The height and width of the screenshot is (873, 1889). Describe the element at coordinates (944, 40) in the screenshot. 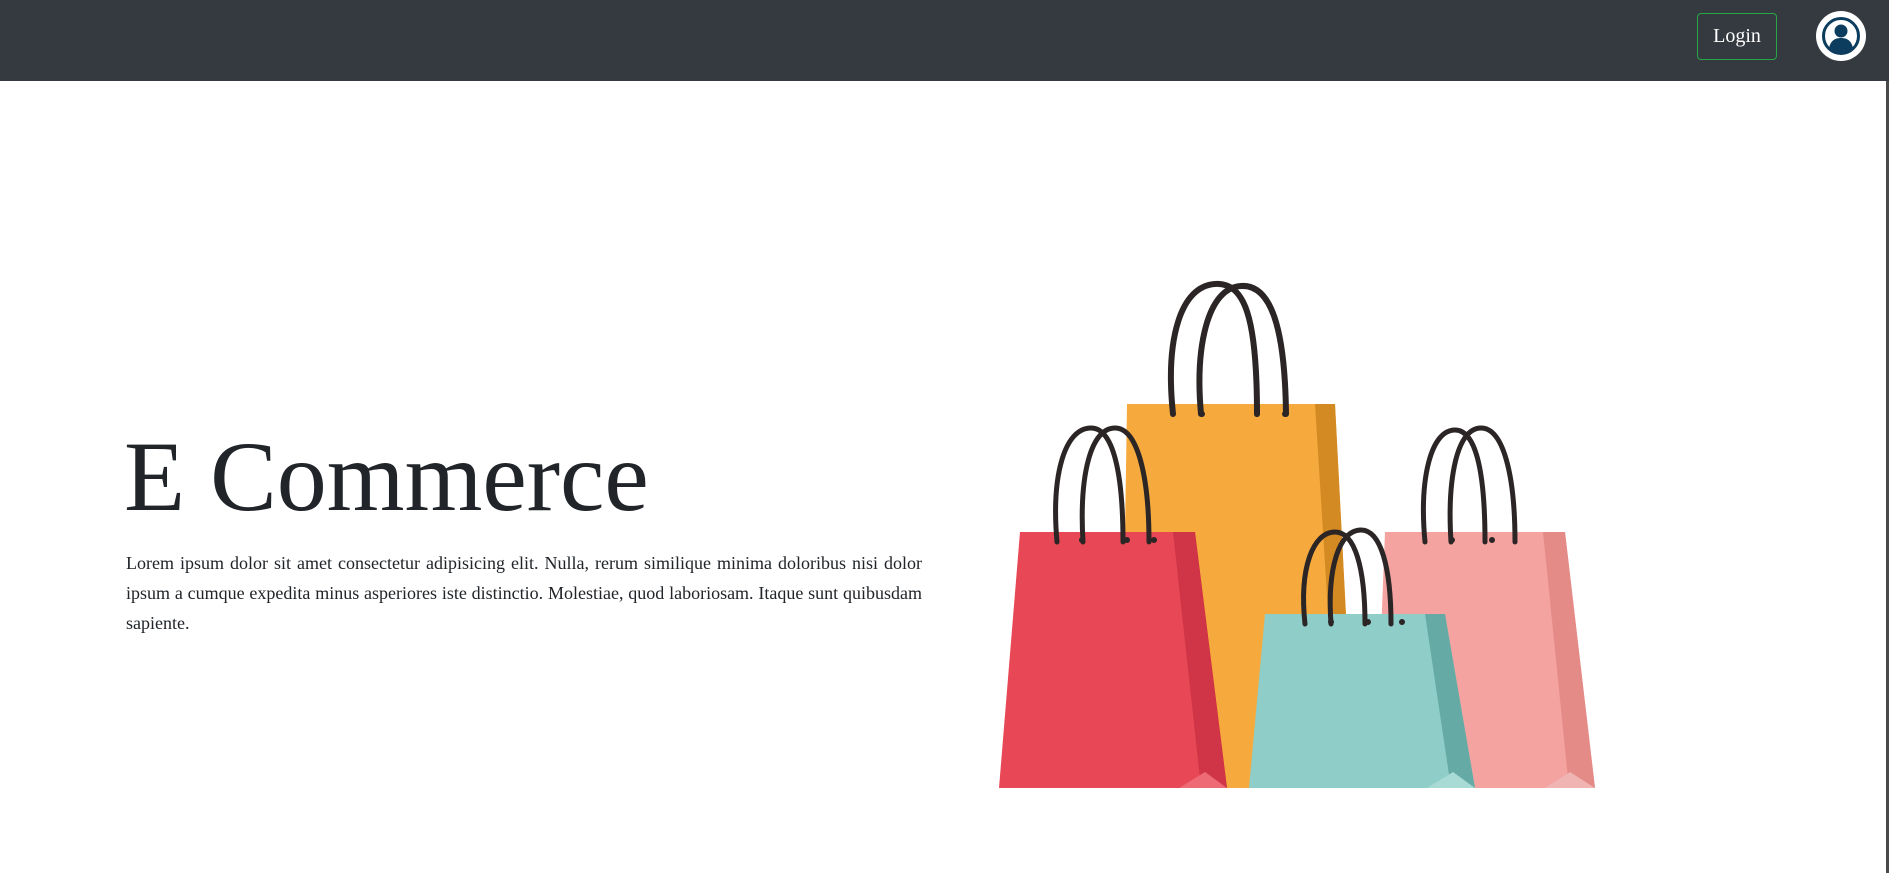

I see `navbar: Login` at that location.